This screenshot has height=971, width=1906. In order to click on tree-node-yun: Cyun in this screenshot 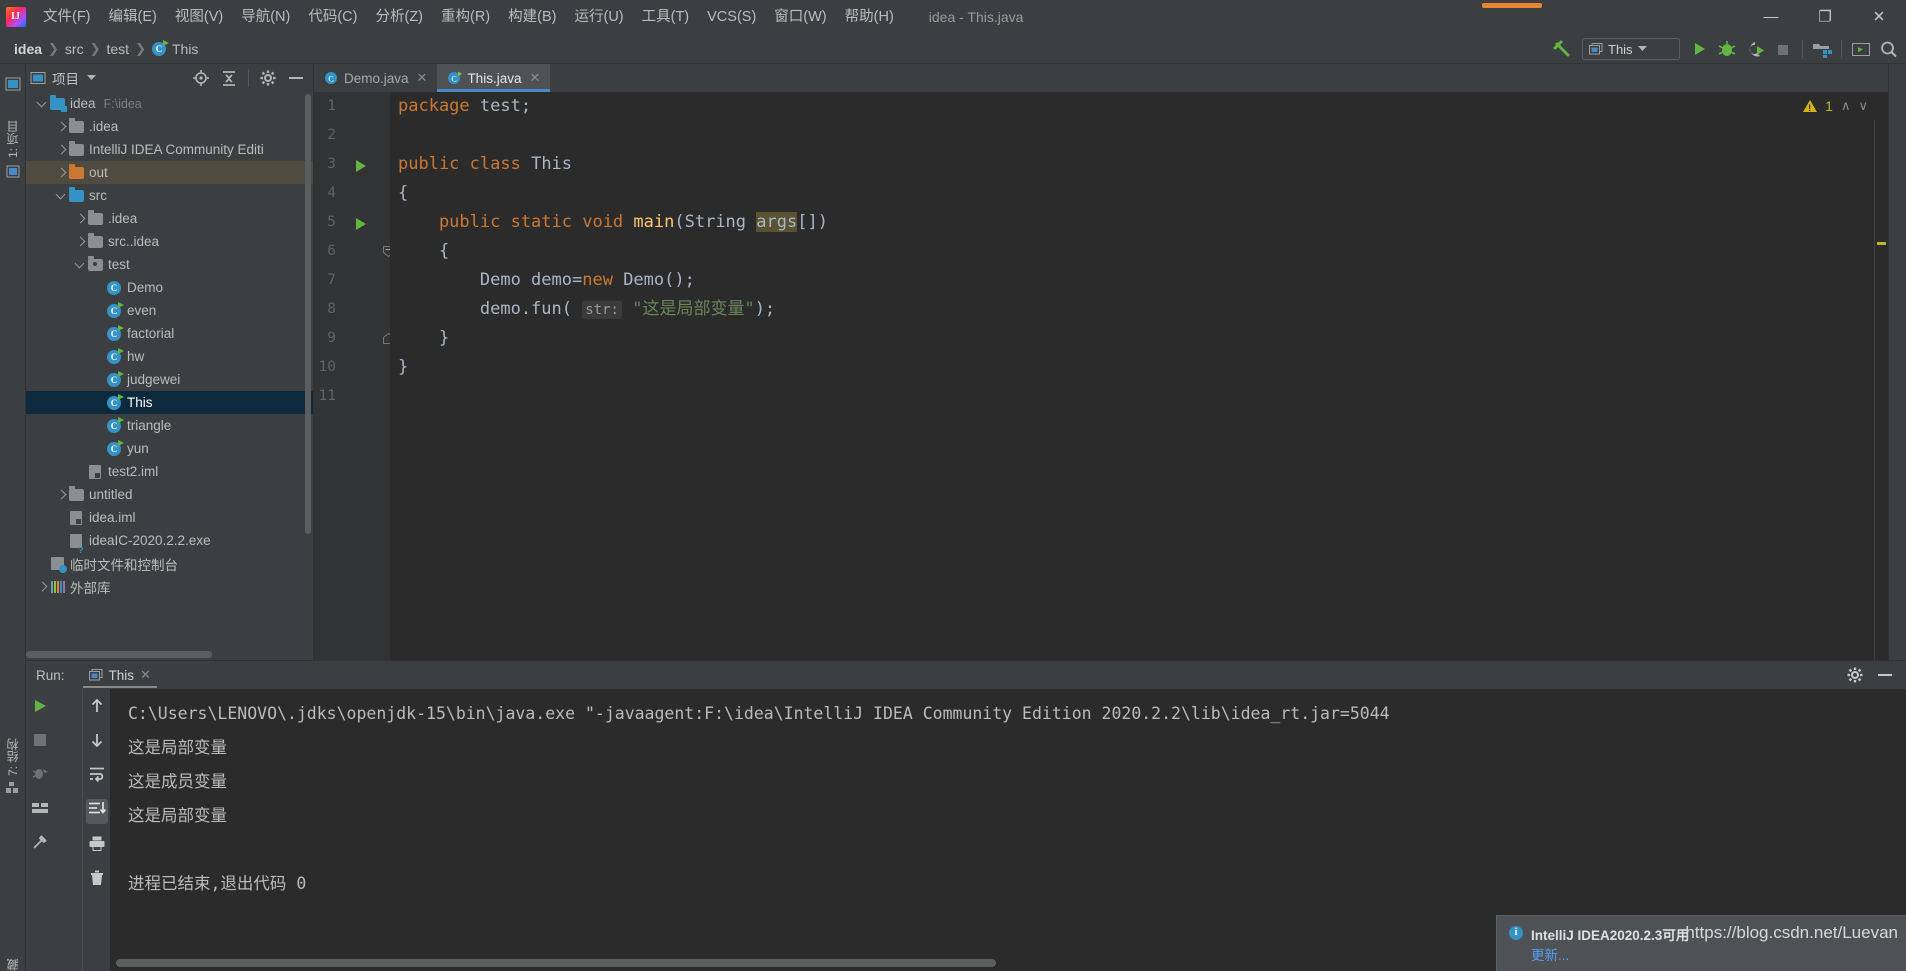, I will do `click(169, 448)`.